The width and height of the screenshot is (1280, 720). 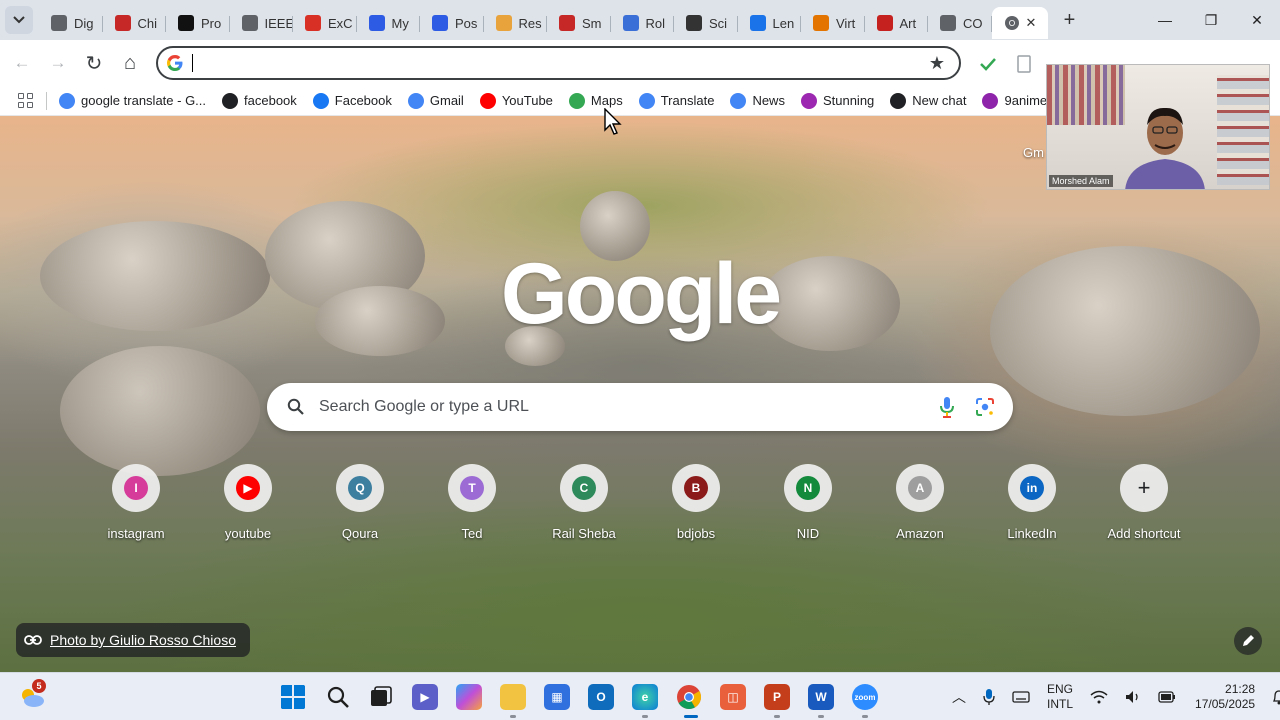 What do you see at coordinates (261, 23) in the screenshot?
I see `tab-3: IEEE` at bounding box center [261, 23].